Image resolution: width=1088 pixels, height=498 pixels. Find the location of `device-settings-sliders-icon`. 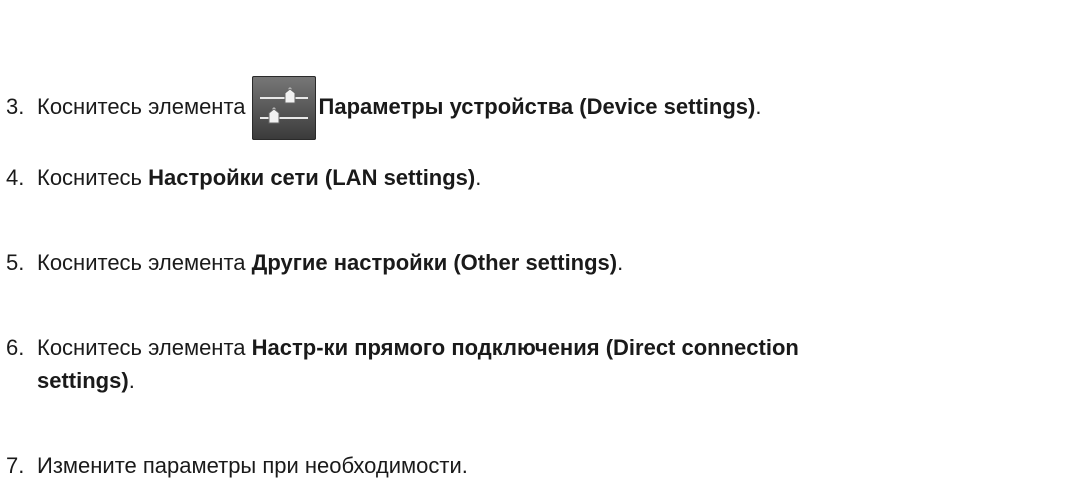

device-settings-sliders-icon is located at coordinates (283, 108).